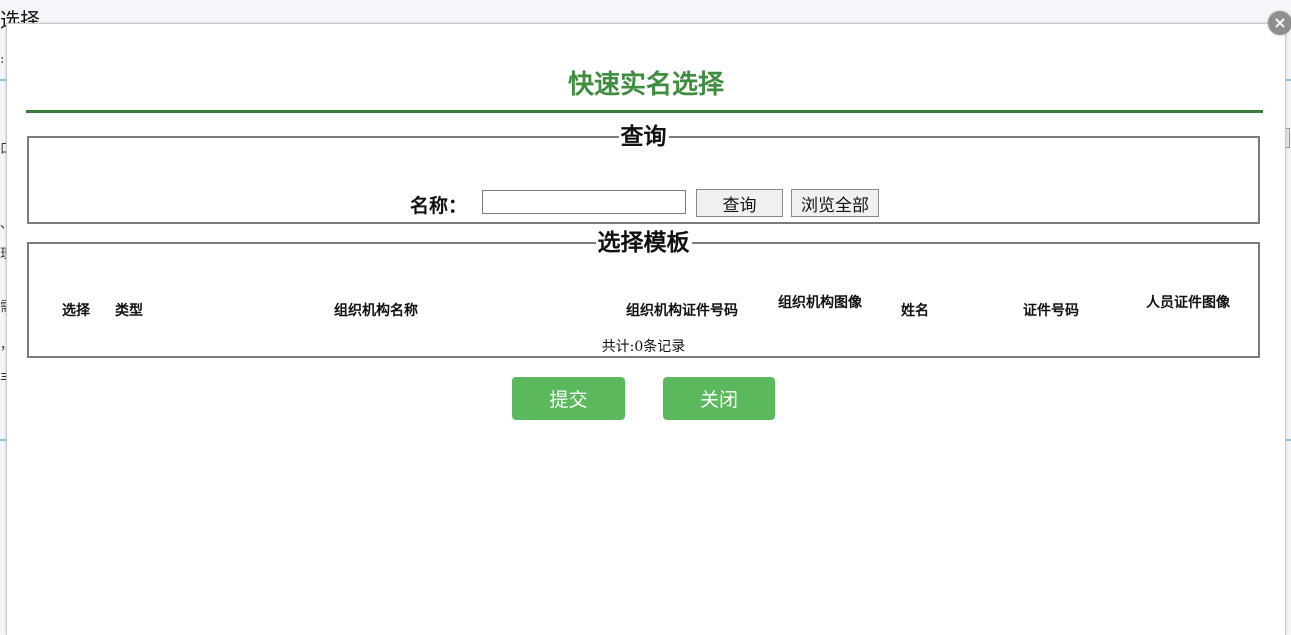  What do you see at coordinates (584, 202) in the screenshot?
I see `name-input` at bounding box center [584, 202].